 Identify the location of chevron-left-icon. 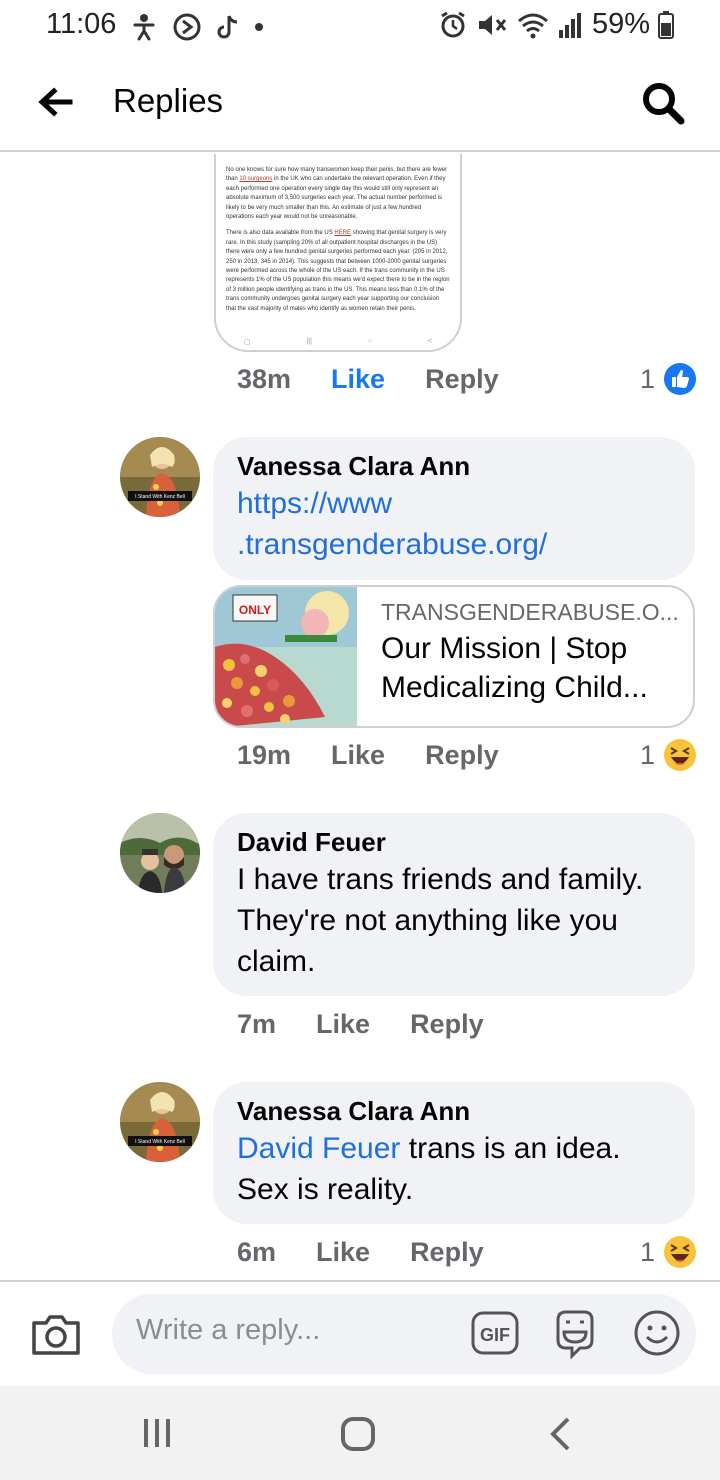
(560, 1434).